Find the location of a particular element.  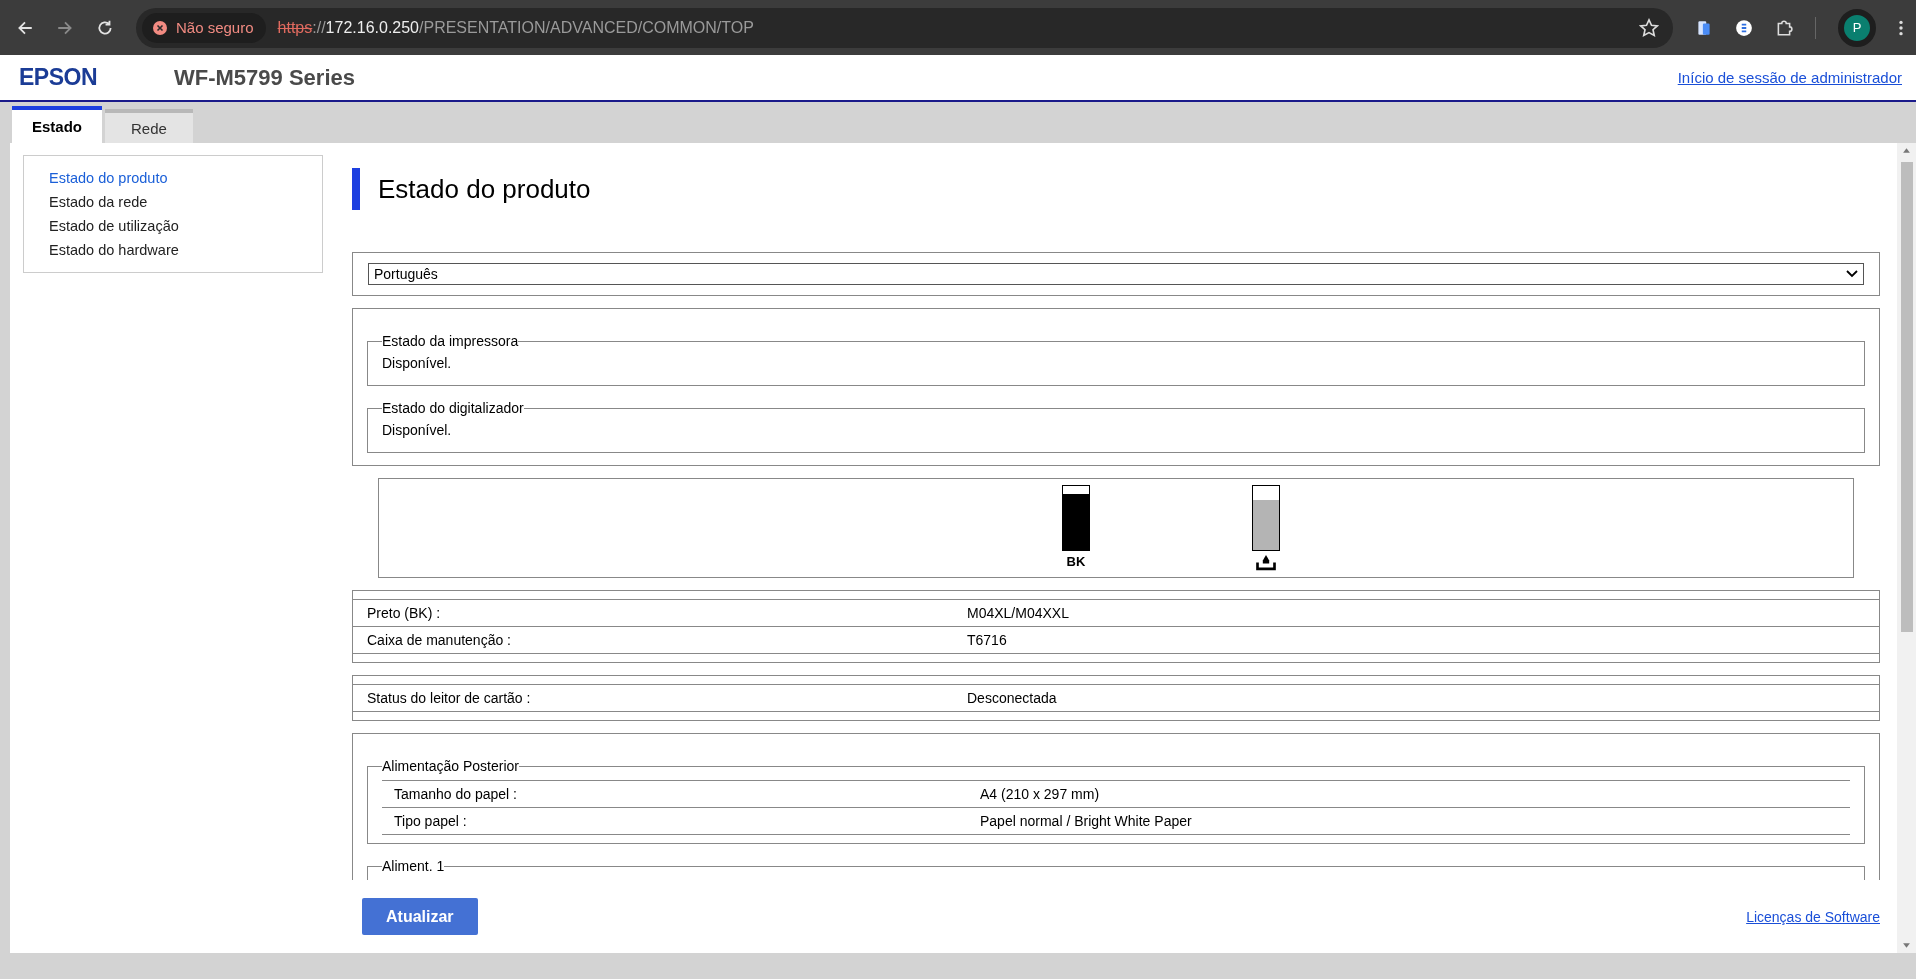

extension-icon is located at coordinates (1744, 27).